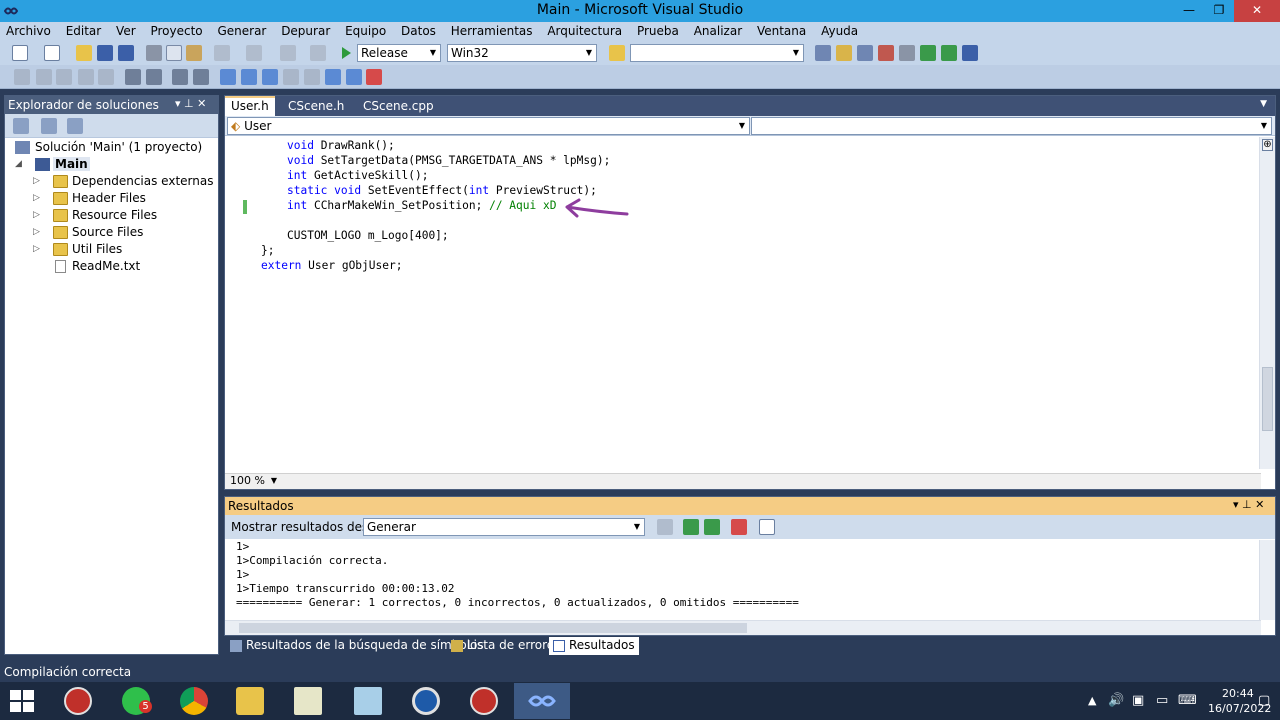  Describe the element at coordinates (907, 53) in the screenshot. I see `tools-icon` at that location.